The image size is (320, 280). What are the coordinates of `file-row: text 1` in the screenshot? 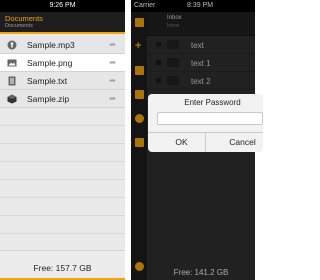 It's located at (201, 63).